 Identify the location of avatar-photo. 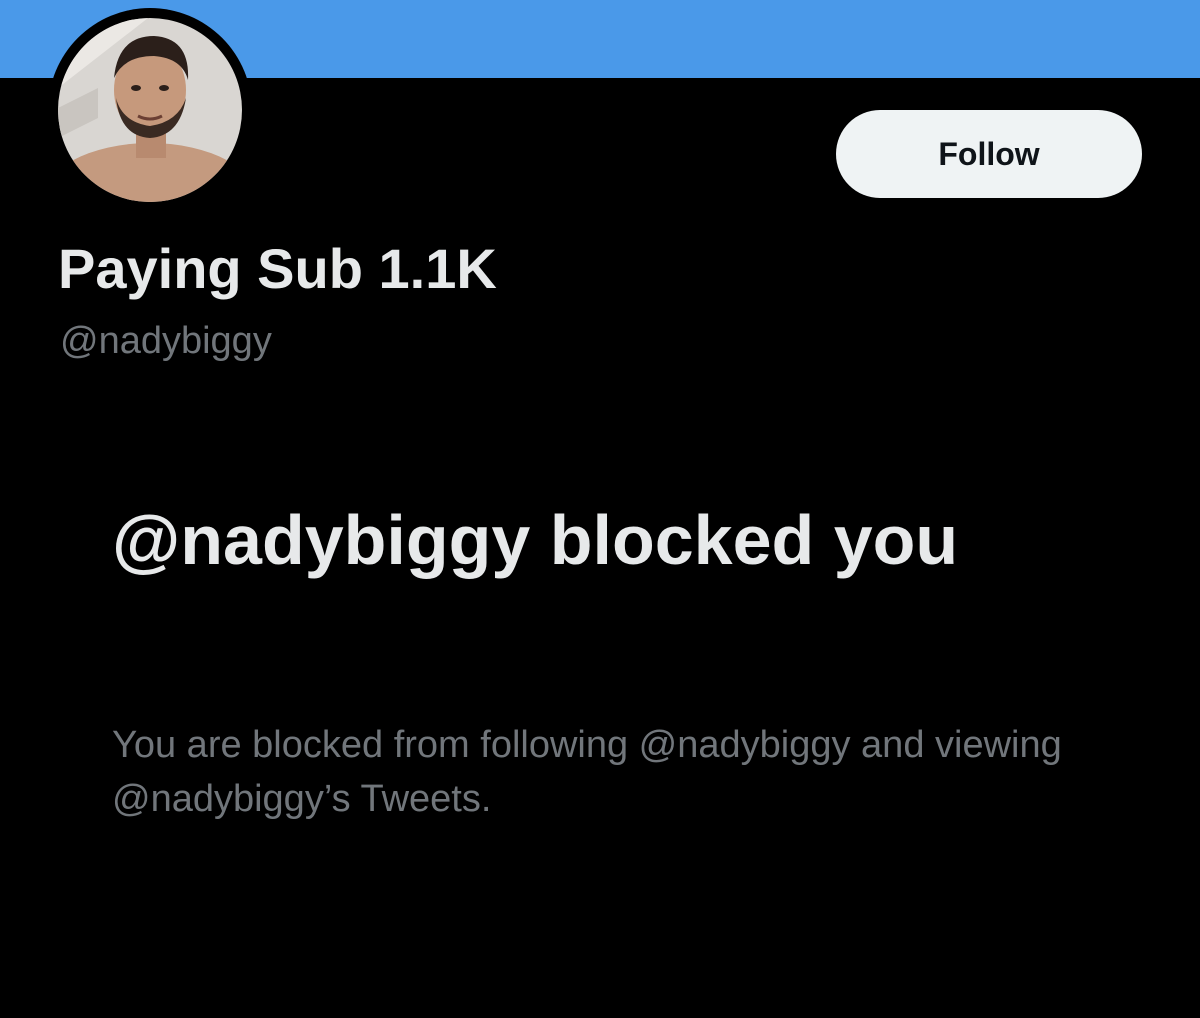
(150, 110).